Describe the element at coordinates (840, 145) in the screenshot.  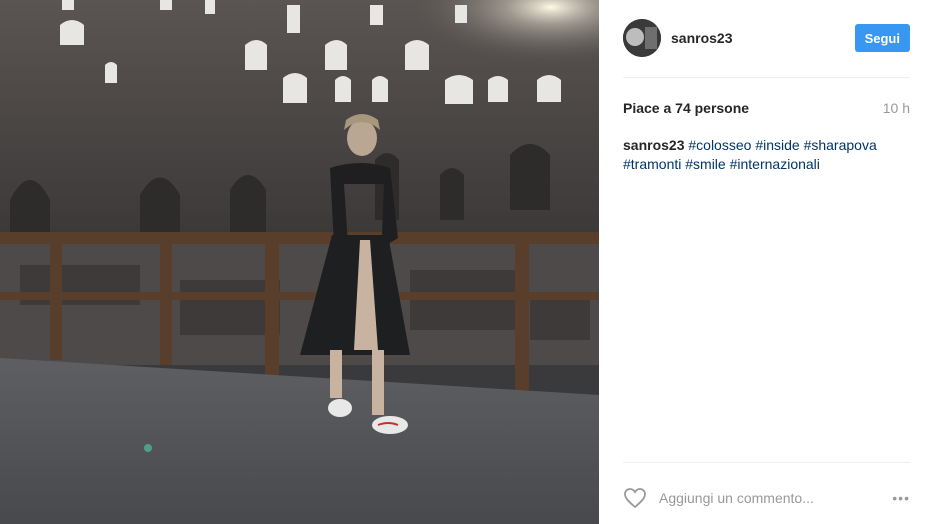
I see `hashtag-link: #sharapova` at that location.